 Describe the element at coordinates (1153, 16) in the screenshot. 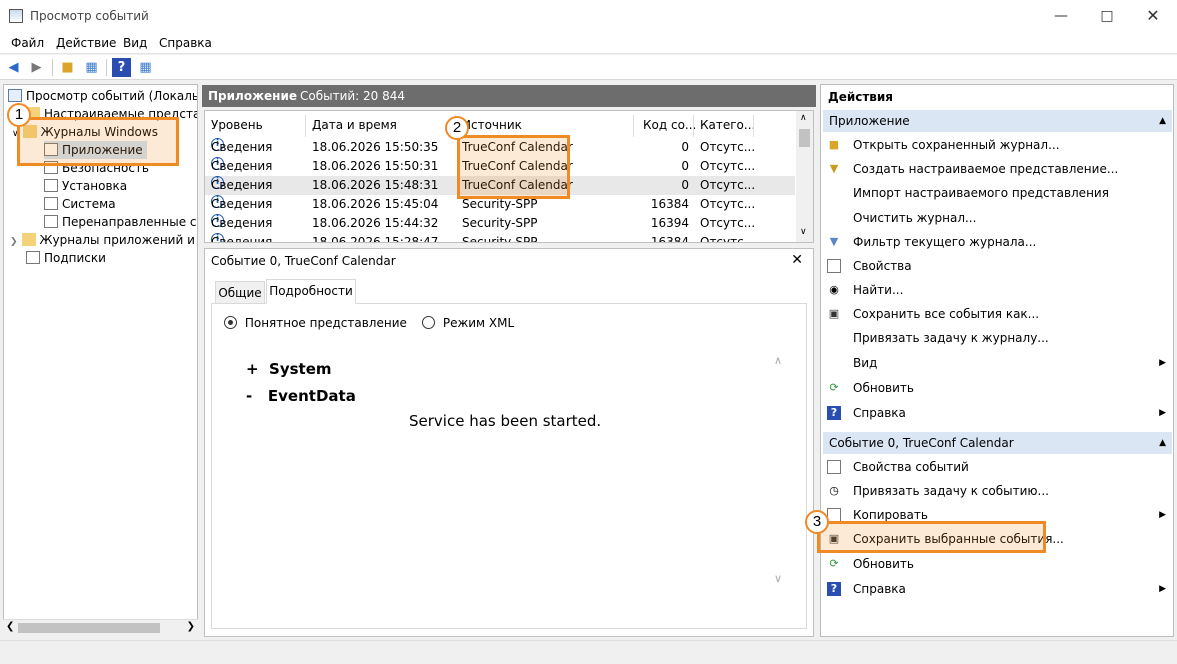

I see `close-button: ✕` at that location.